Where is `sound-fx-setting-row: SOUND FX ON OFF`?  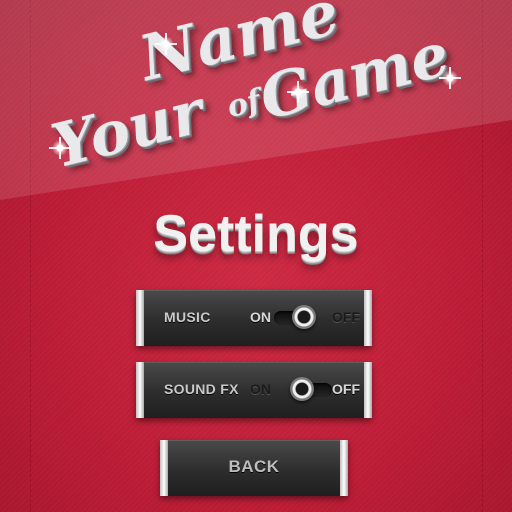 sound-fx-setting-row: SOUND FX ON OFF is located at coordinates (254, 390).